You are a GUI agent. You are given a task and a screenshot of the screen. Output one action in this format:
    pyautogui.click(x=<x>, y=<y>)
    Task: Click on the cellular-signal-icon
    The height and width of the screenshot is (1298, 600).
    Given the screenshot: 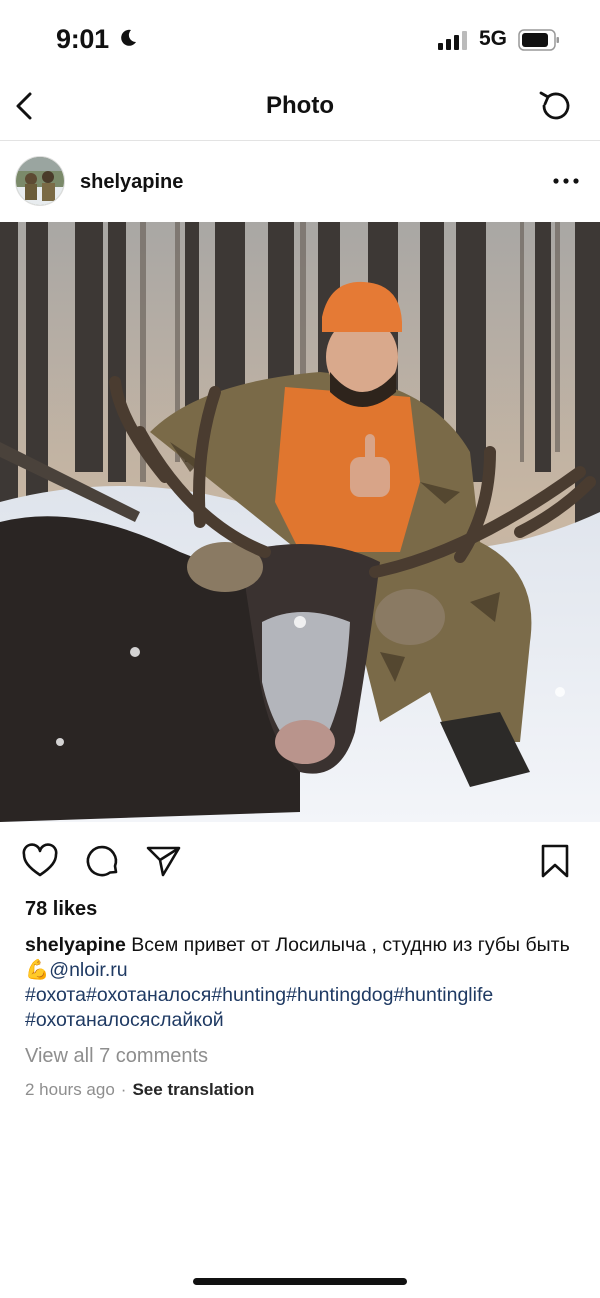 What is the action you would take?
    pyautogui.click(x=452, y=40)
    